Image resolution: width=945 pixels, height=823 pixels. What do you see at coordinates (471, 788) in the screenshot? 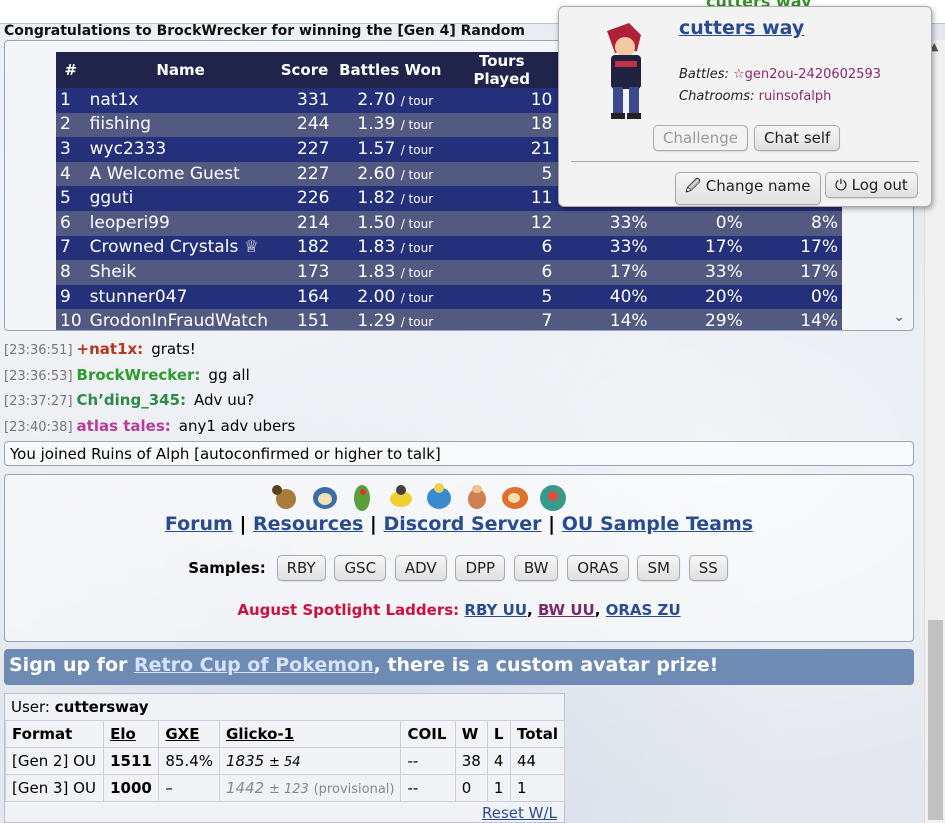
I see `wins-cell: 0` at bounding box center [471, 788].